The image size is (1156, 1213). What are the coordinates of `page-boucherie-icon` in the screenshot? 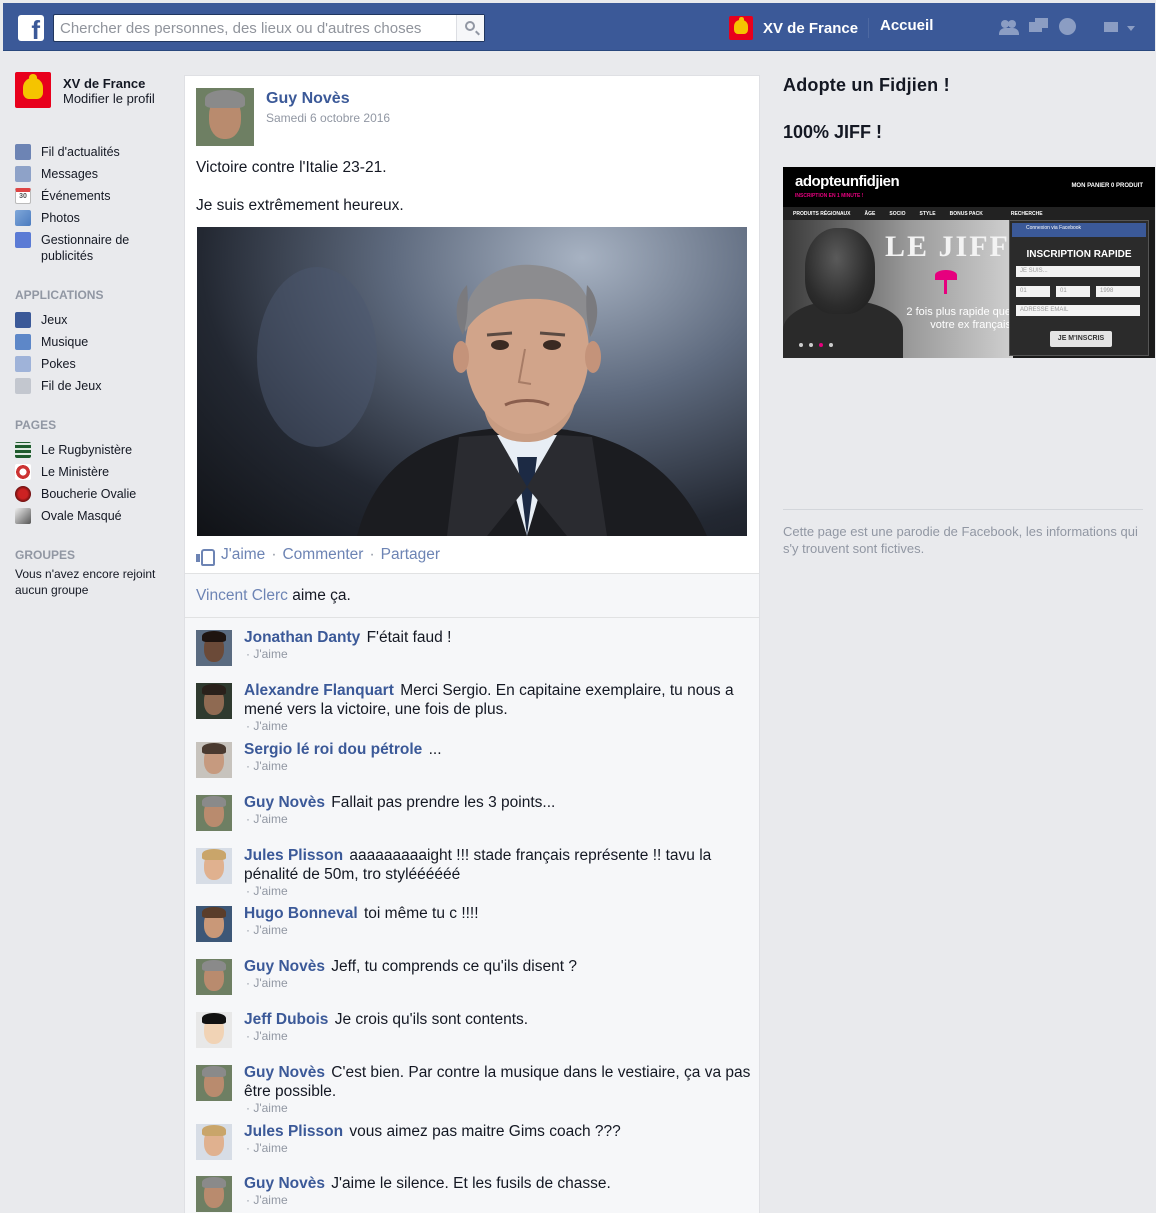 It's located at (23, 494).